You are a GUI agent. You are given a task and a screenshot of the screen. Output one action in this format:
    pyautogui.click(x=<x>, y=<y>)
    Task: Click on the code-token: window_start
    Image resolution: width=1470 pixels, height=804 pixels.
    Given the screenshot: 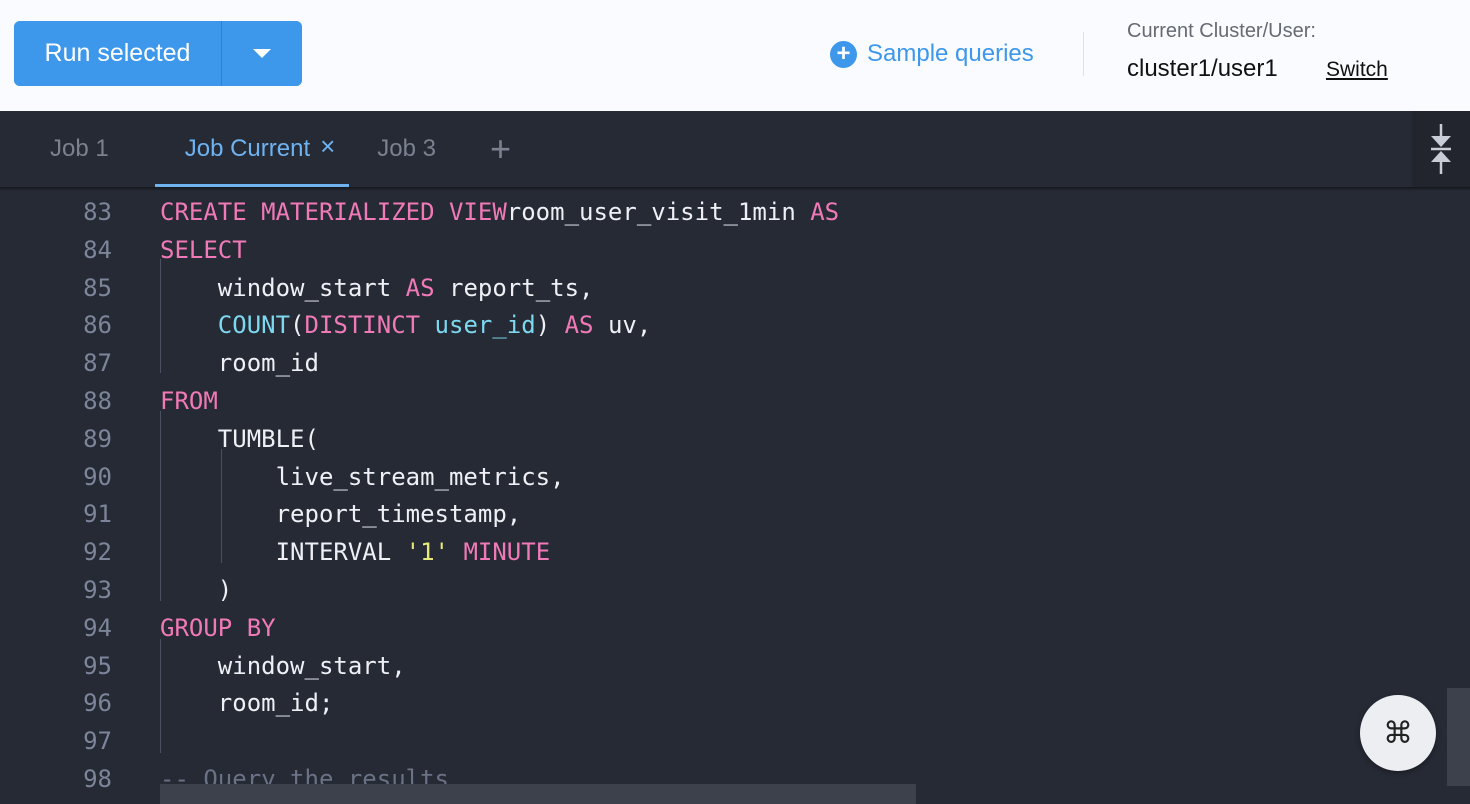 What is the action you would take?
    pyautogui.click(x=283, y=287)
    